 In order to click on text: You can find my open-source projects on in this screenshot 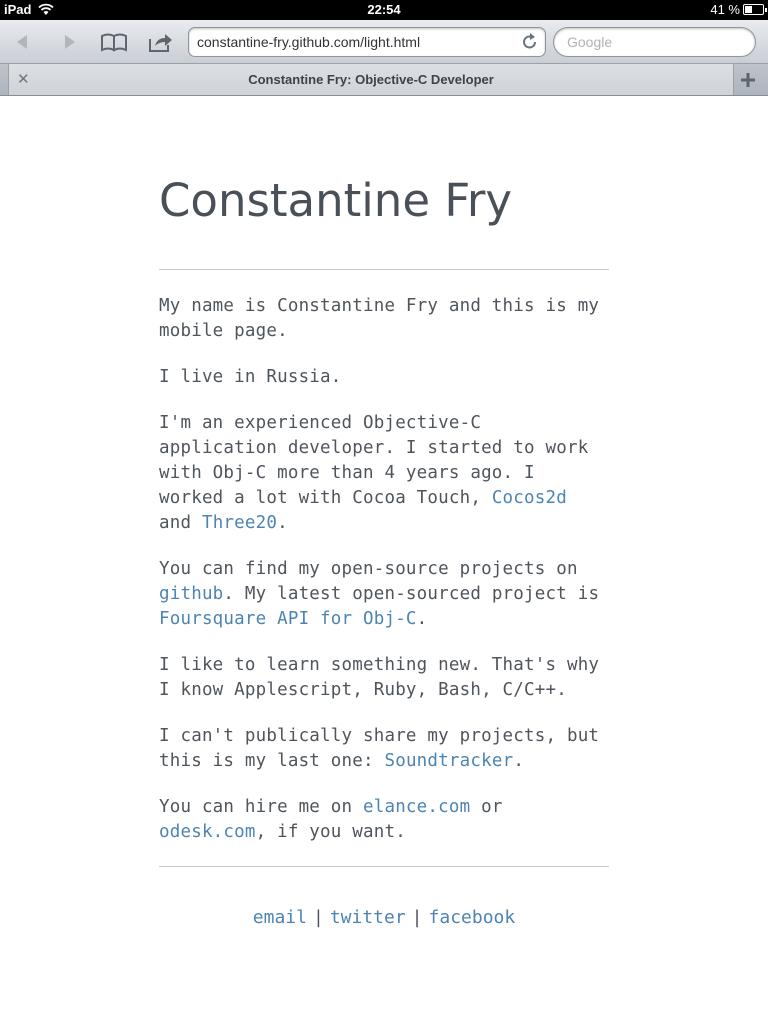, I will do `click(368, 569)`.